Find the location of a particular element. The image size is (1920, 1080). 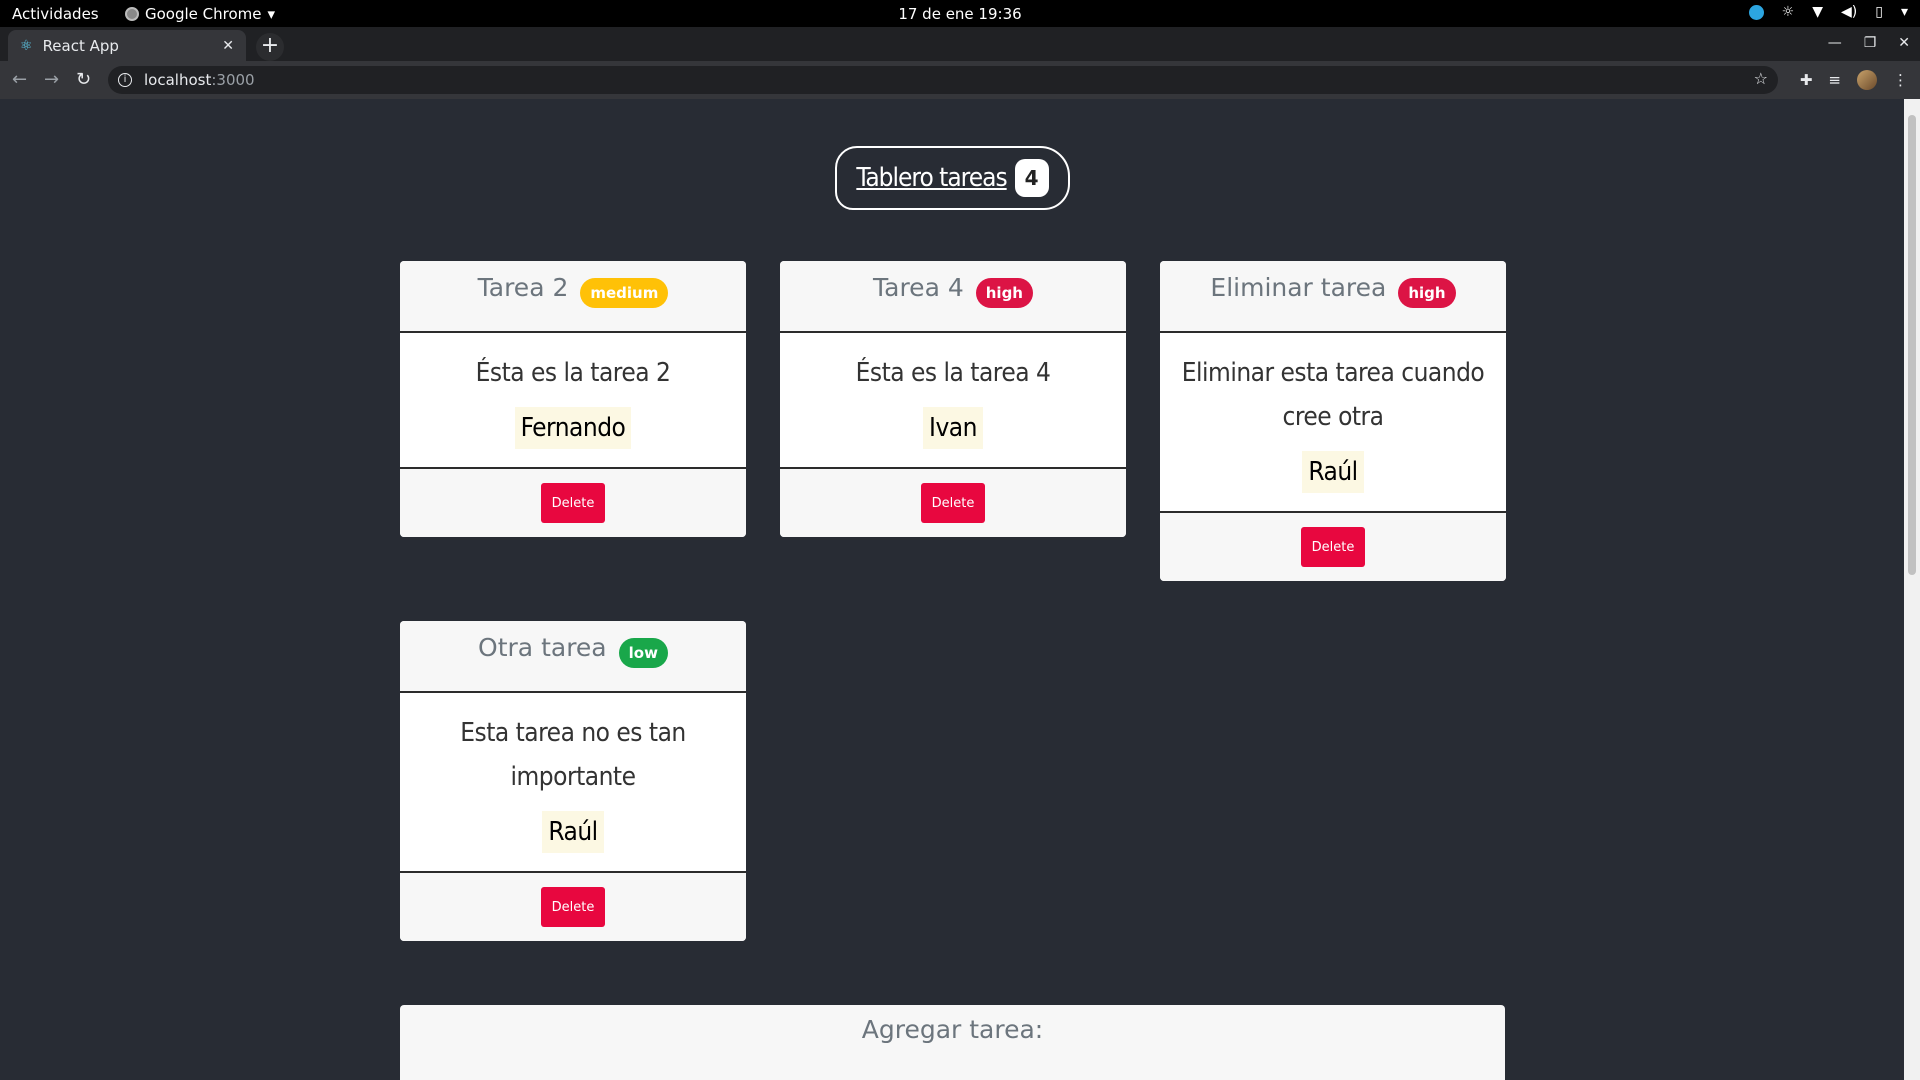

tab-title: React App is located at coordinates (80, 45).